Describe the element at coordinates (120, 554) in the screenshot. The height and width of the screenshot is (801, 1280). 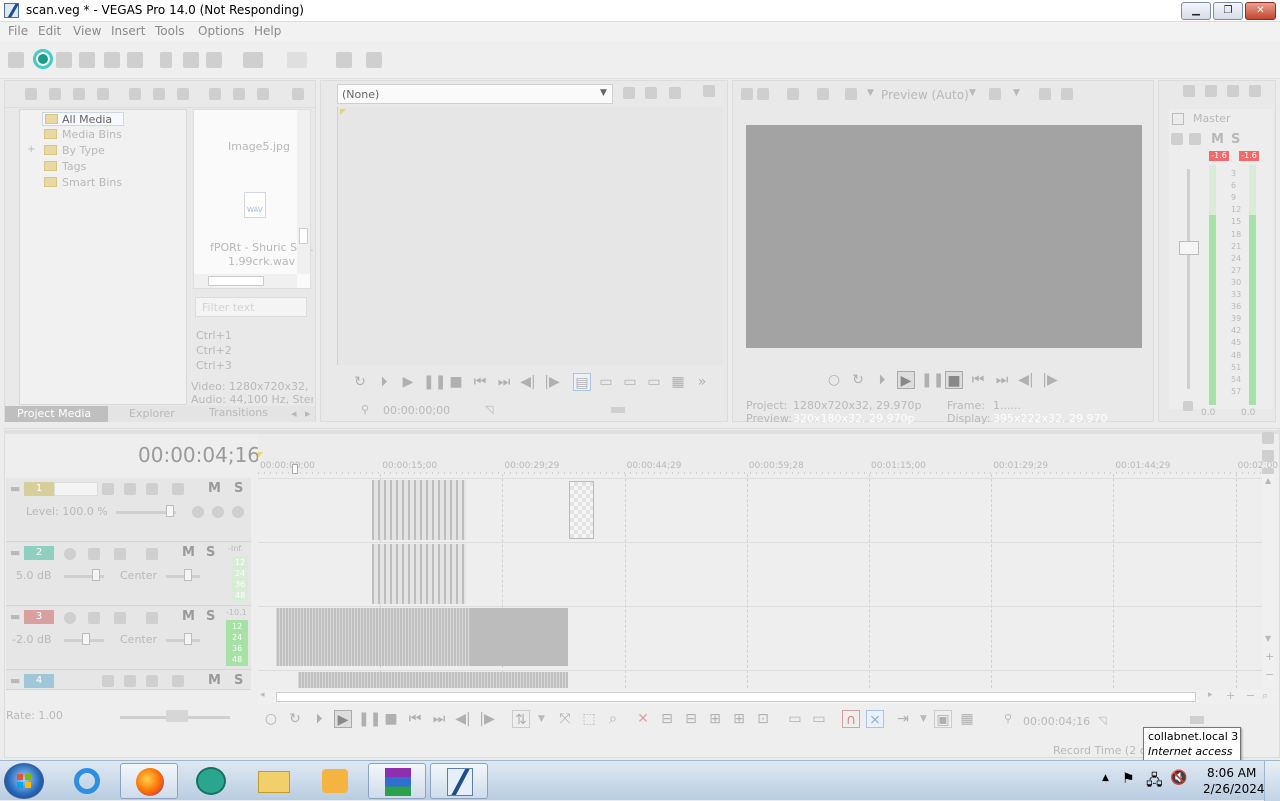
I see `track-routing-icon` at that location.